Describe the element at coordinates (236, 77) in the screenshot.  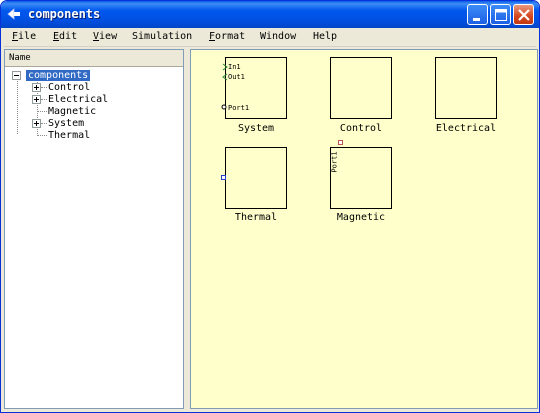
I see `port-label-out1: Out1` at that location.